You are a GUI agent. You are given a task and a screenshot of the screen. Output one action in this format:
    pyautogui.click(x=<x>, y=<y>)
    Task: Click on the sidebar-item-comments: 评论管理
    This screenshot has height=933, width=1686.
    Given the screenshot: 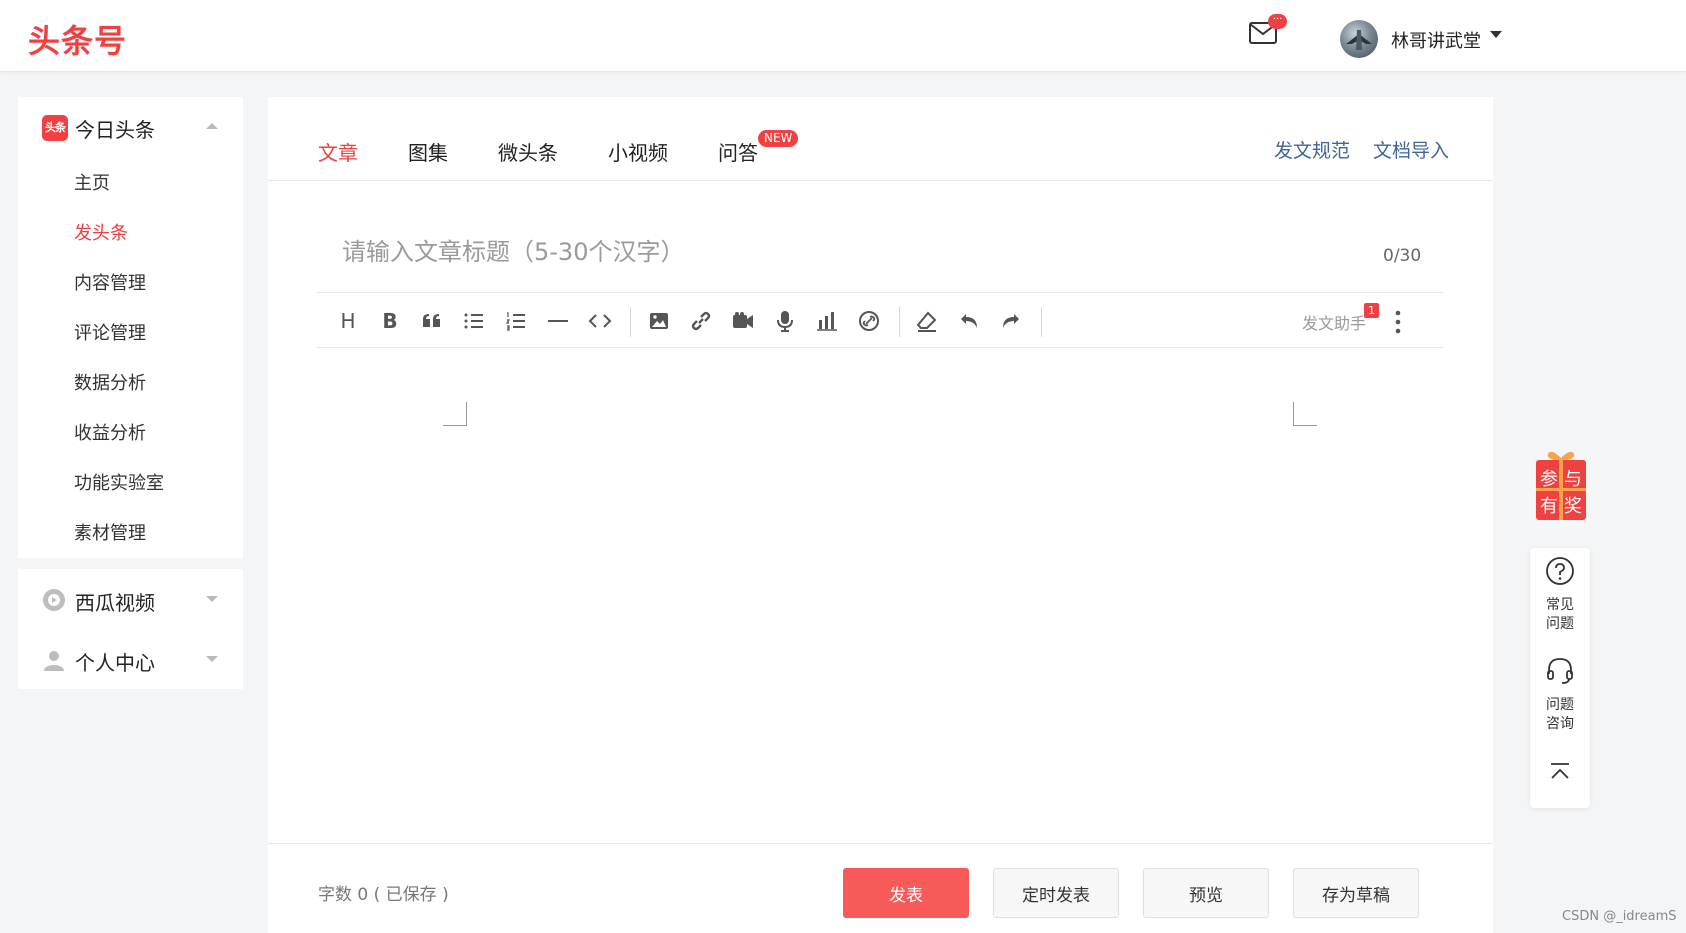 What is the action you would take?
    pyautogui.click(x=110, y=332)
    